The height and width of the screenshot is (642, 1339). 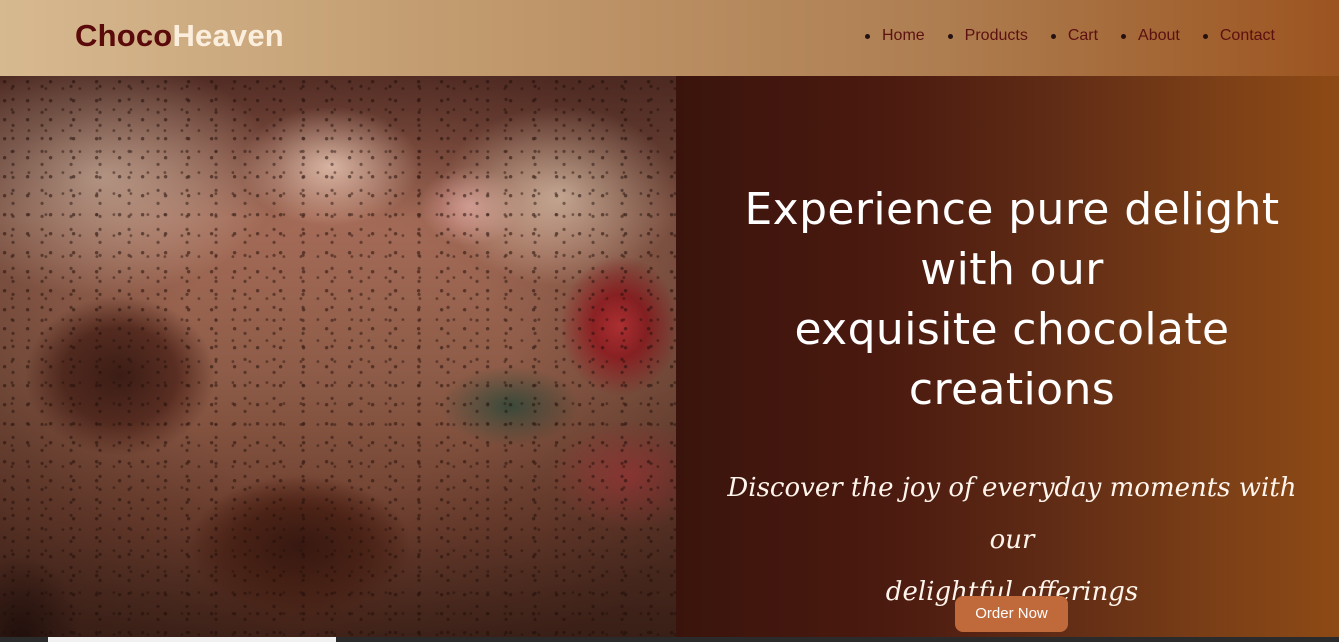 I want to click on nav-link-contact: Contact, so click(x=1247, y=36).